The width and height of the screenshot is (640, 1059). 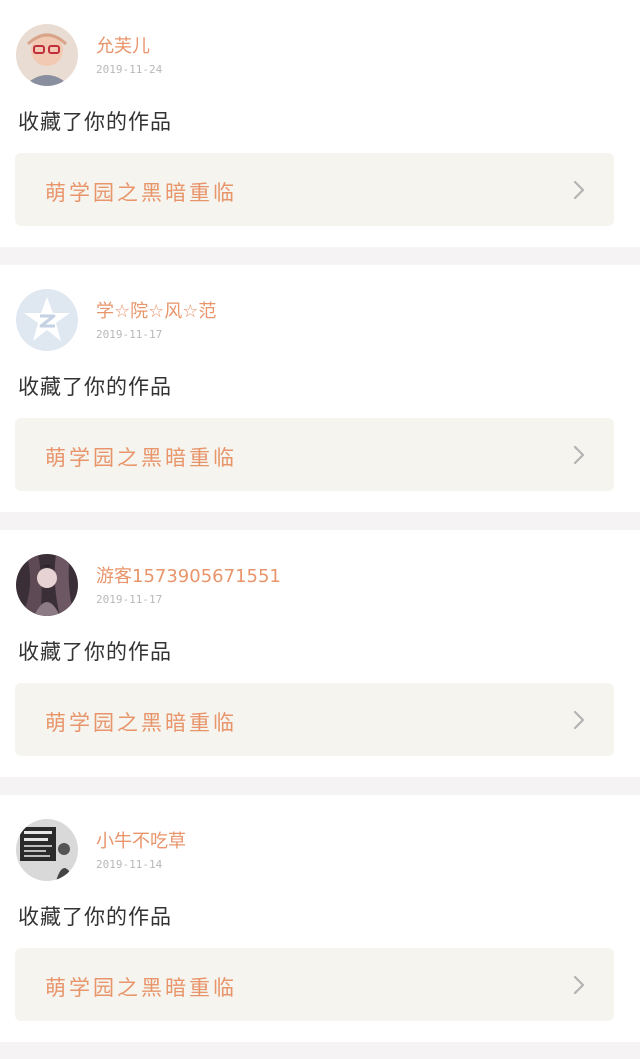 What do you see at coordinates (141, 840) in the screenshot?
I see `username: 小牛不吃草` at bounding box center [141, 840].